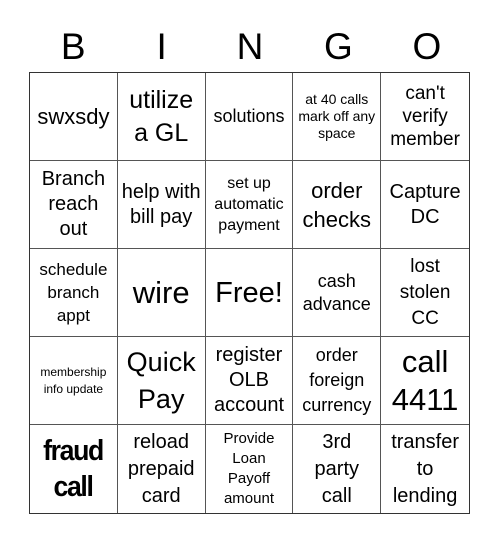  I want to click on cell-text: order checks, so click(337, 204).